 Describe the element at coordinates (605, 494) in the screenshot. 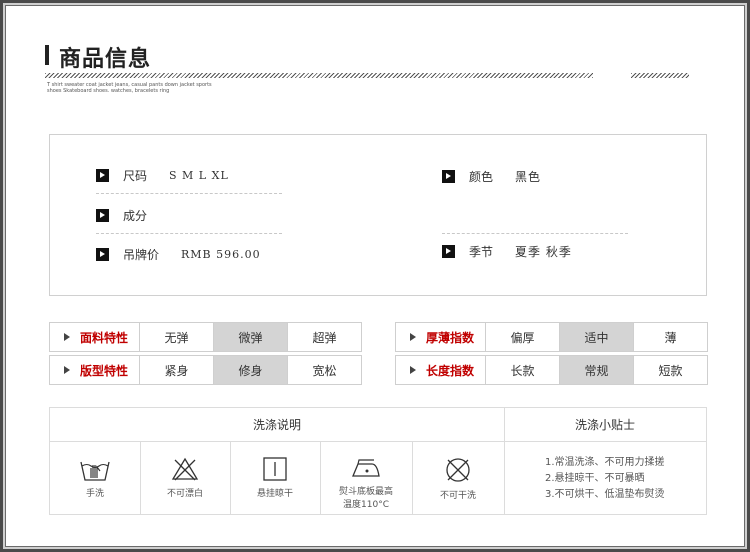

I see `wash-tip: 3.不可烘干、低温垫布熨烫` at that location.